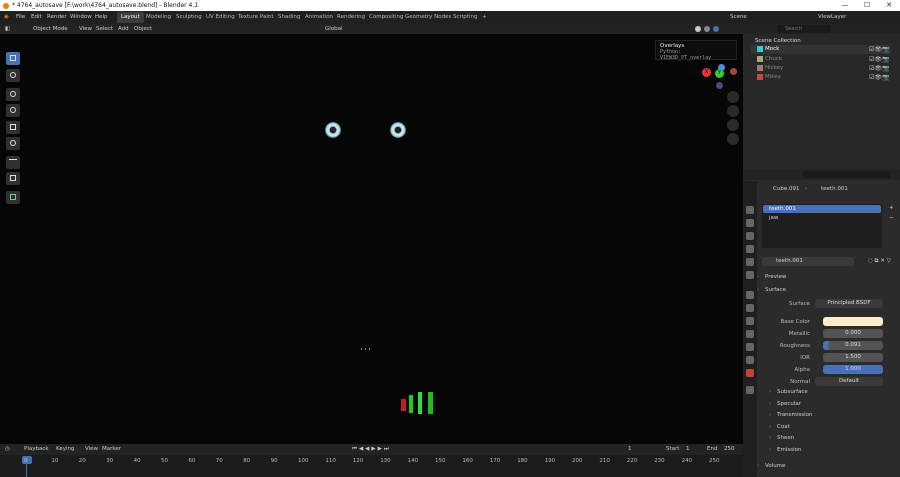 The width and height of the screenshot is (900, 477). Describe the element at coordinates (707, 29) in the screenshot. I see `material-shading-icon` at that location.